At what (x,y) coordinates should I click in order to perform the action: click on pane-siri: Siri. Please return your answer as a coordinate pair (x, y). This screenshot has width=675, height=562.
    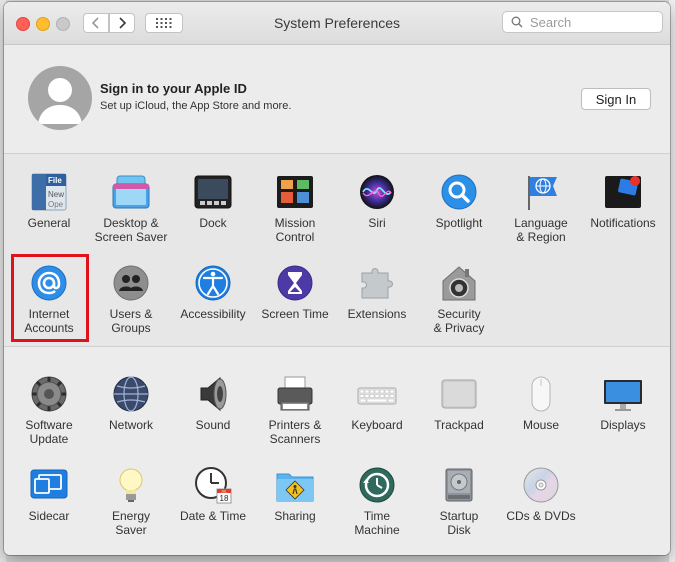
    Looking at the image, I should click on (377, 216).